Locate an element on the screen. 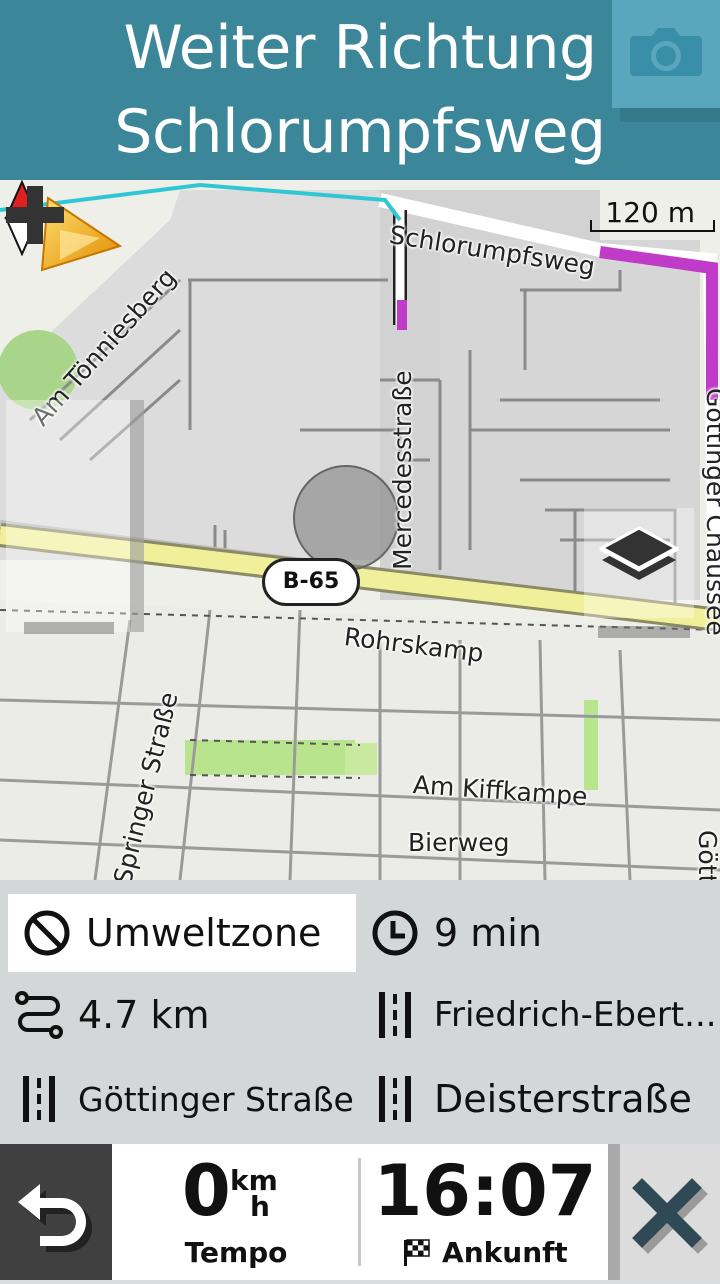 The width and height of the screenshot is (720, 1284). street-label-goettinger-chaussee: Göttinger Chaussee is located at coordinates (710, 512).